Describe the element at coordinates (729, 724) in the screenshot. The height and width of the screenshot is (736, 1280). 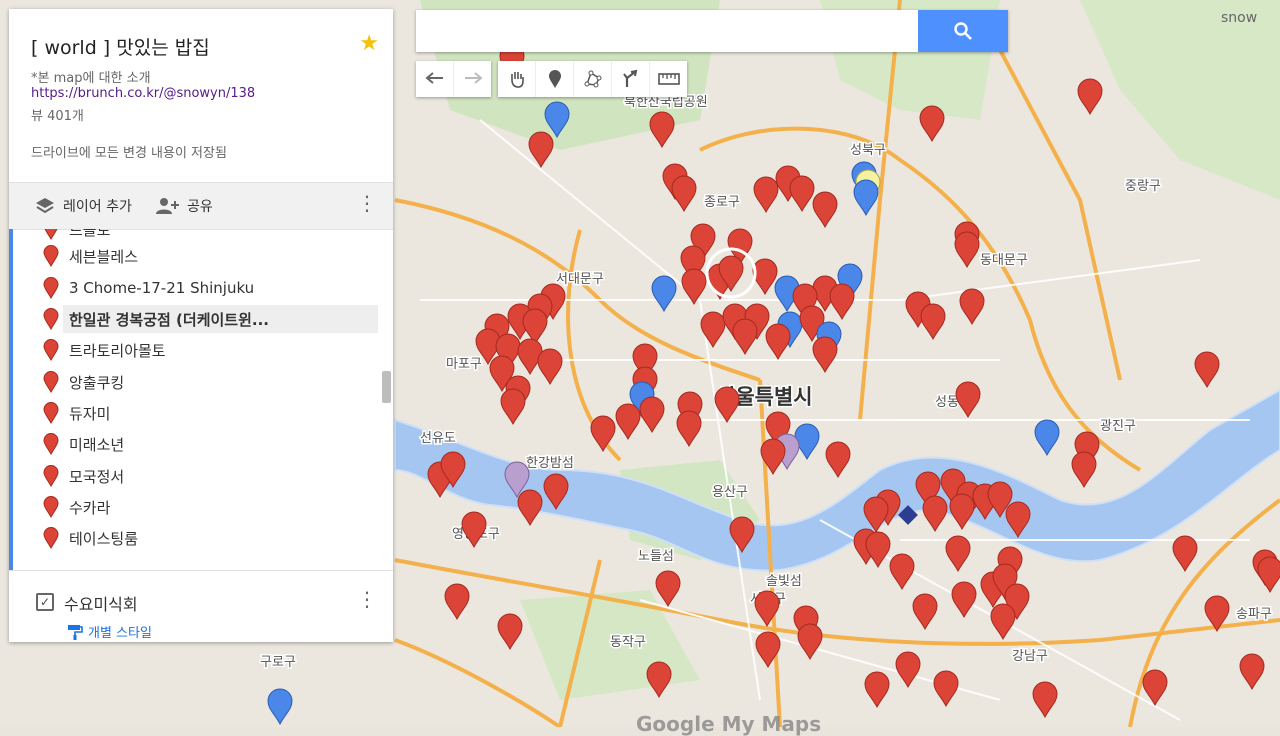
I see `google-my-maps-logo: Google My Maps` at that location.